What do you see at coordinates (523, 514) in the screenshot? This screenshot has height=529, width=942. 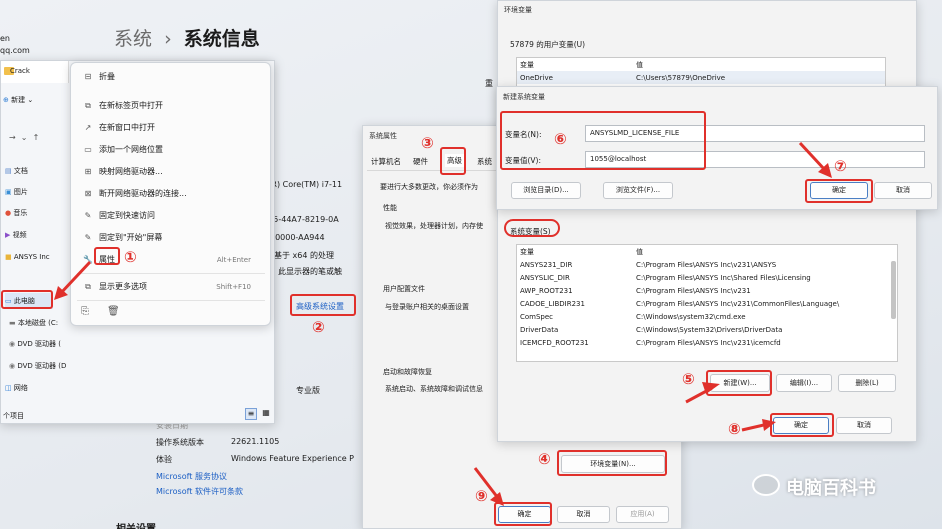 I see `highlight-sysprops-ok` at bounding box center [523, 514].